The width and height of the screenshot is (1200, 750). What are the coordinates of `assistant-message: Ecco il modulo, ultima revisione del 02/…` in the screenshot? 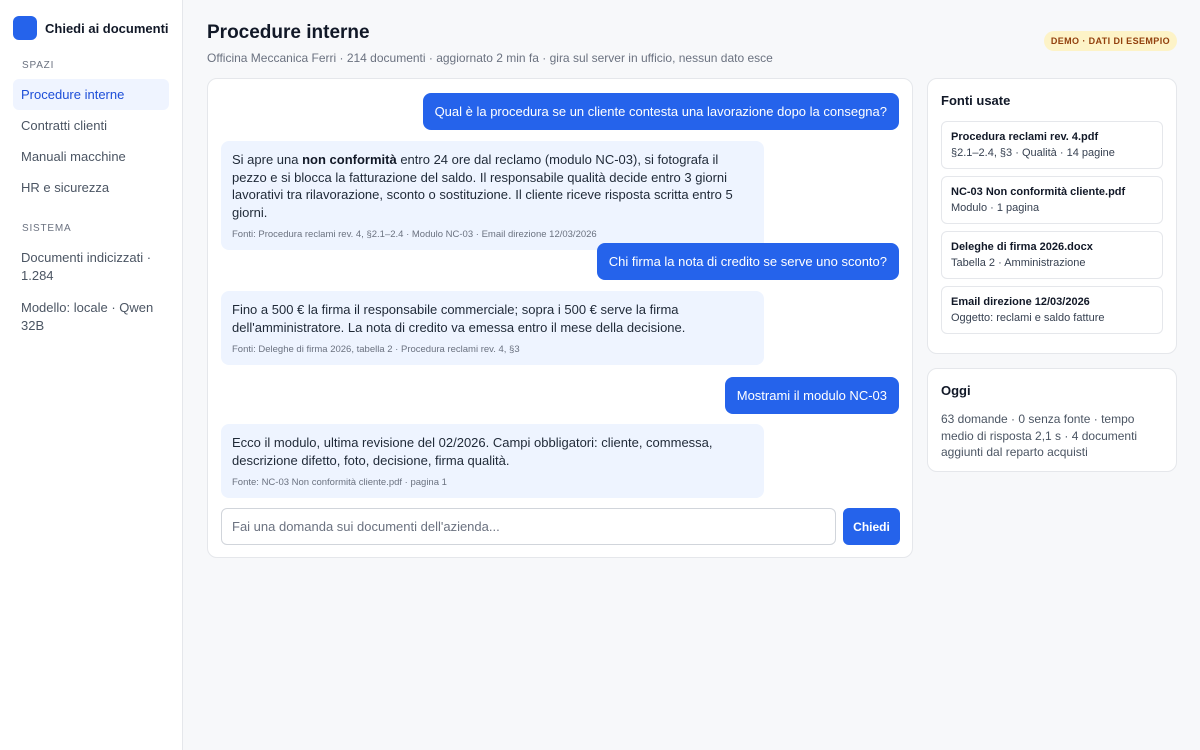 It's located at (492, 461).